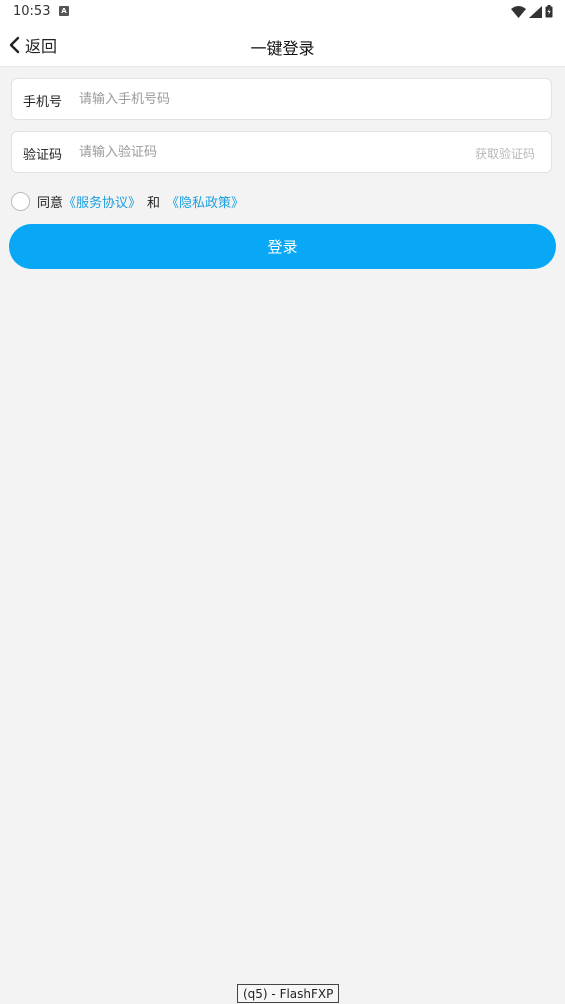  I want to click on phone-label: 手机号, so click(43, 102).